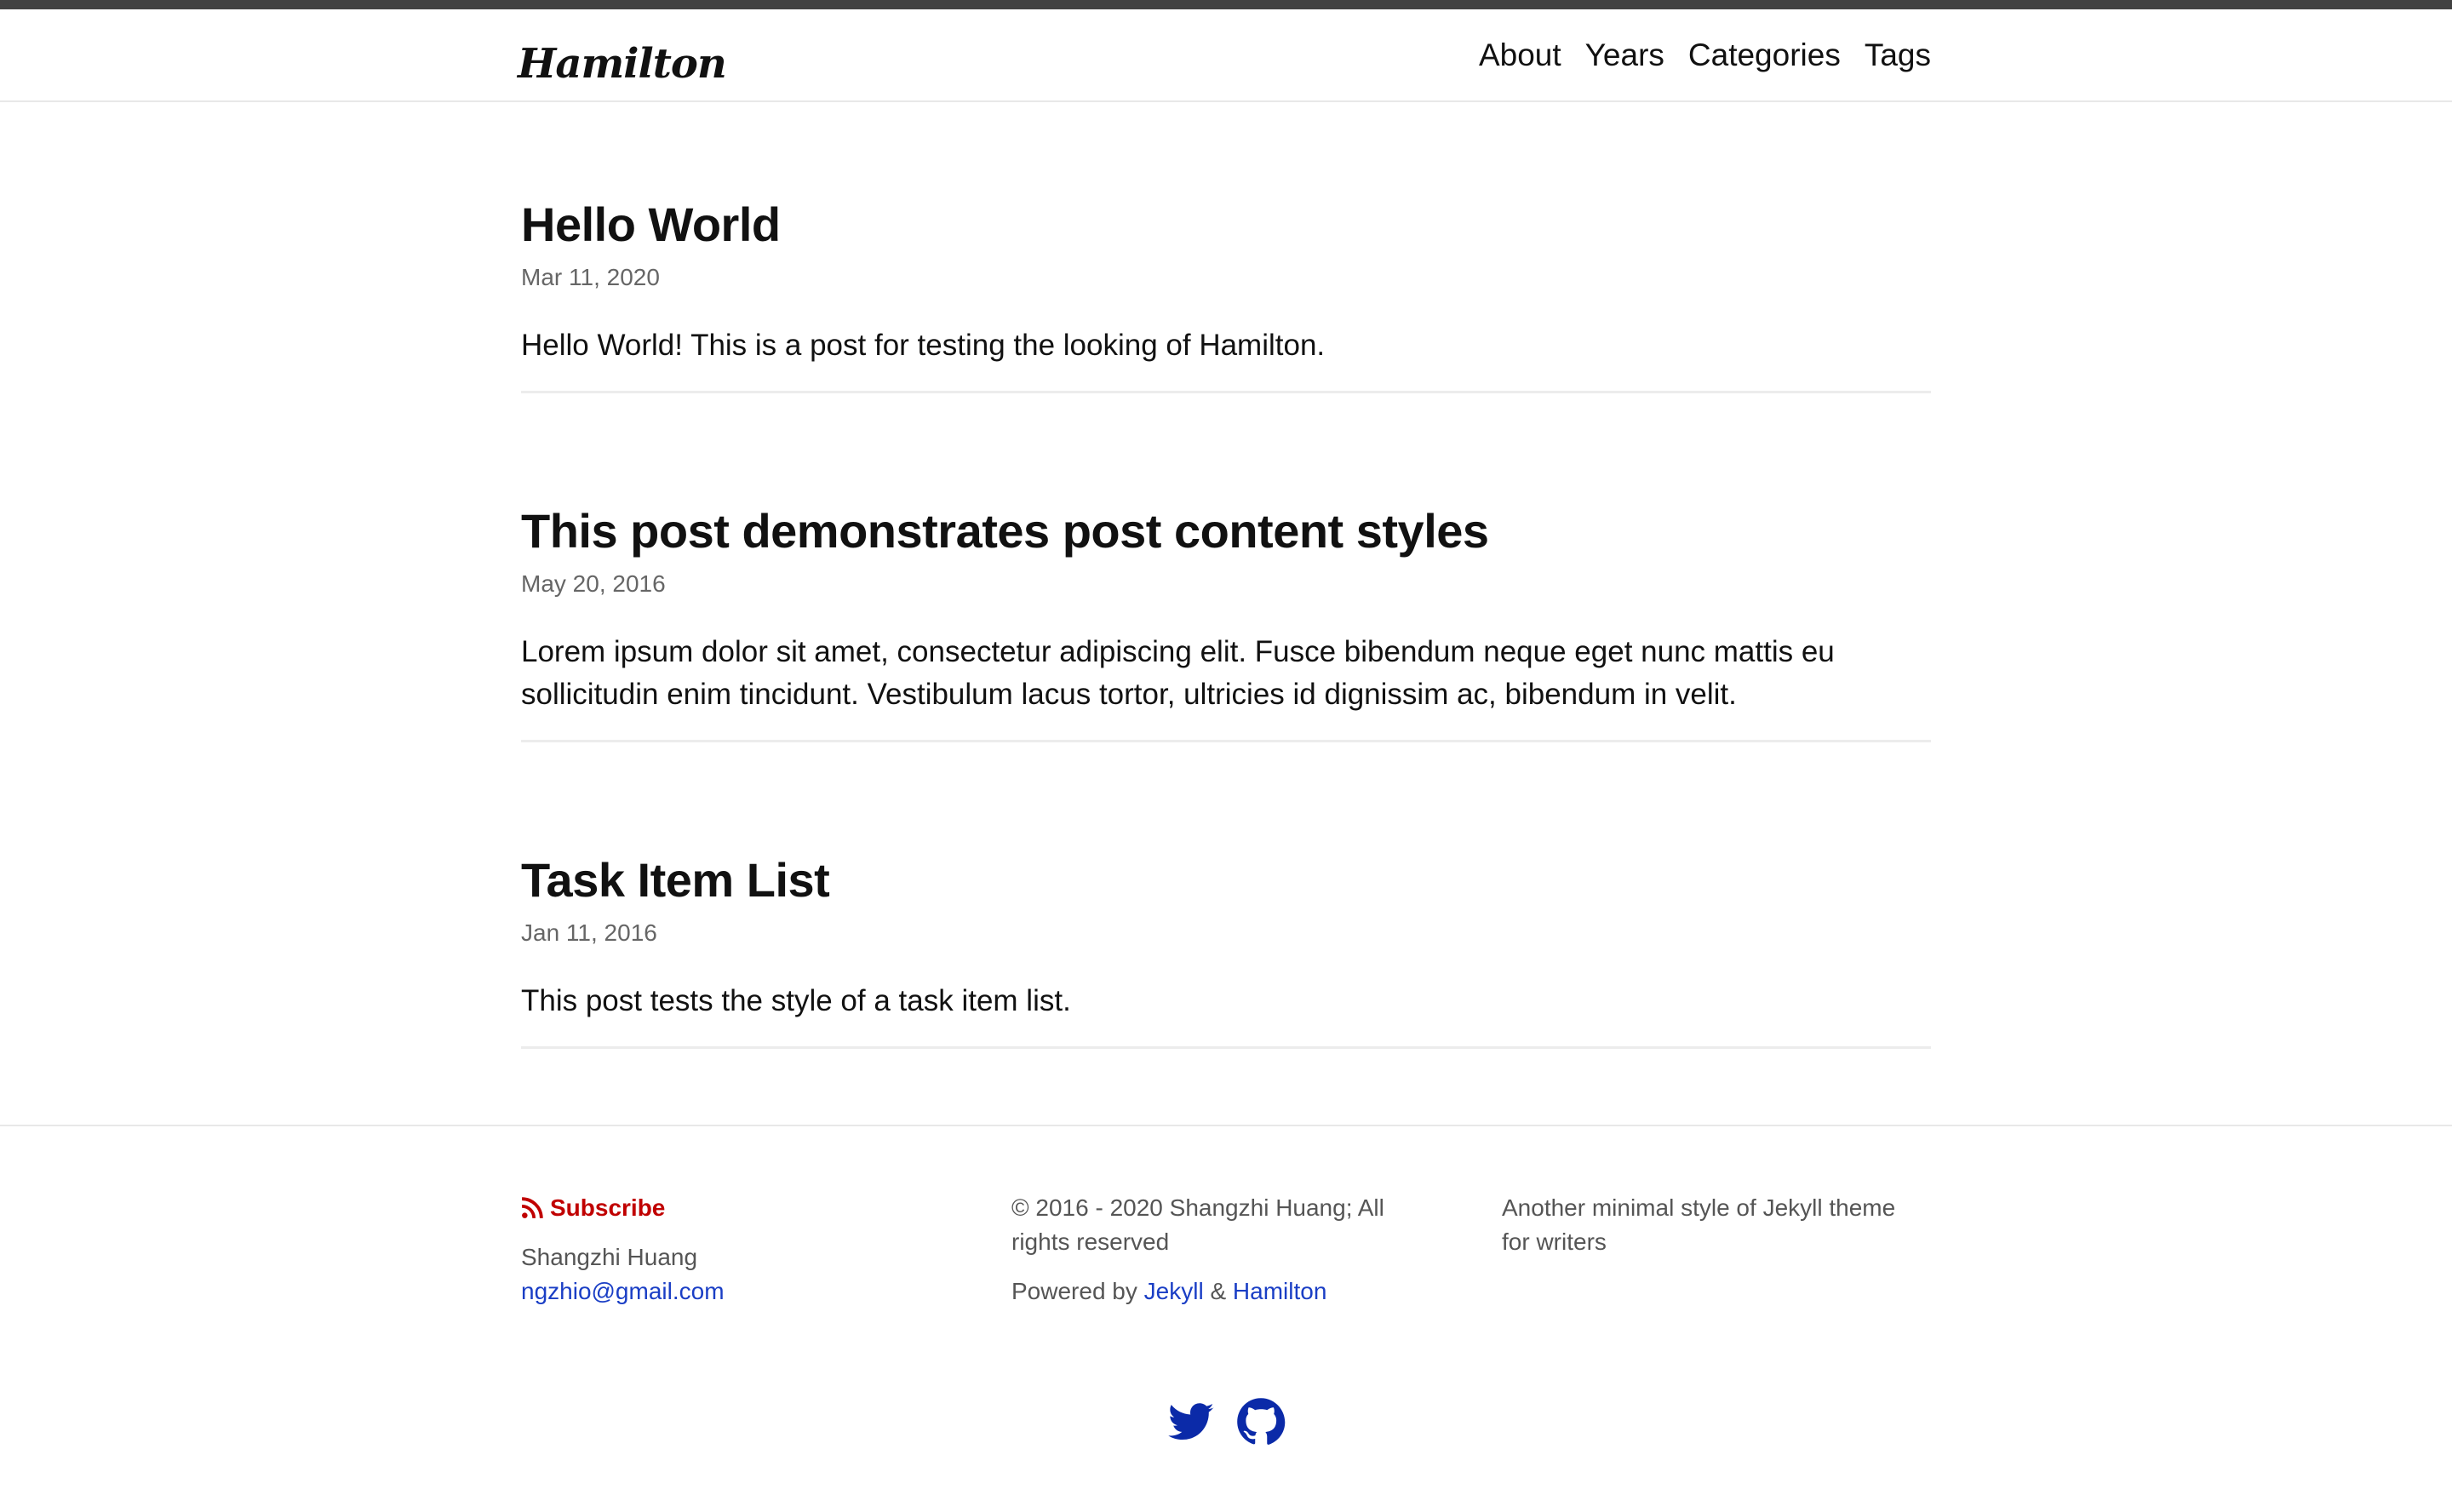  What do you see at coordinates (590, 277) in the screenshot?
I see `post-date: Mar 11, 2020` at bounding box center [590, 277].